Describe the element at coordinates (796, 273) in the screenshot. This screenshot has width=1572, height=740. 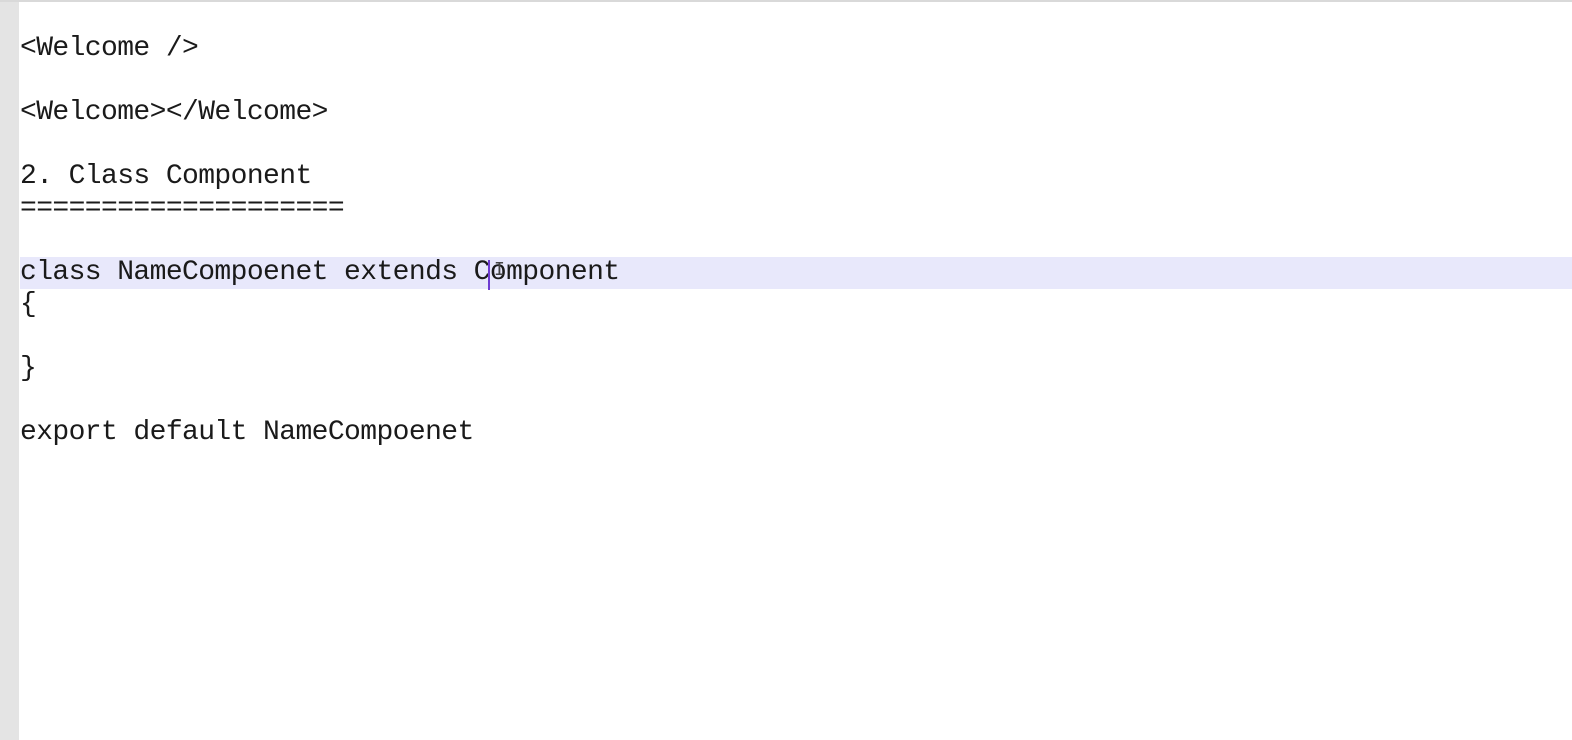
I see `code-line-8-current: class NameCompoenet extends Component` at that location.